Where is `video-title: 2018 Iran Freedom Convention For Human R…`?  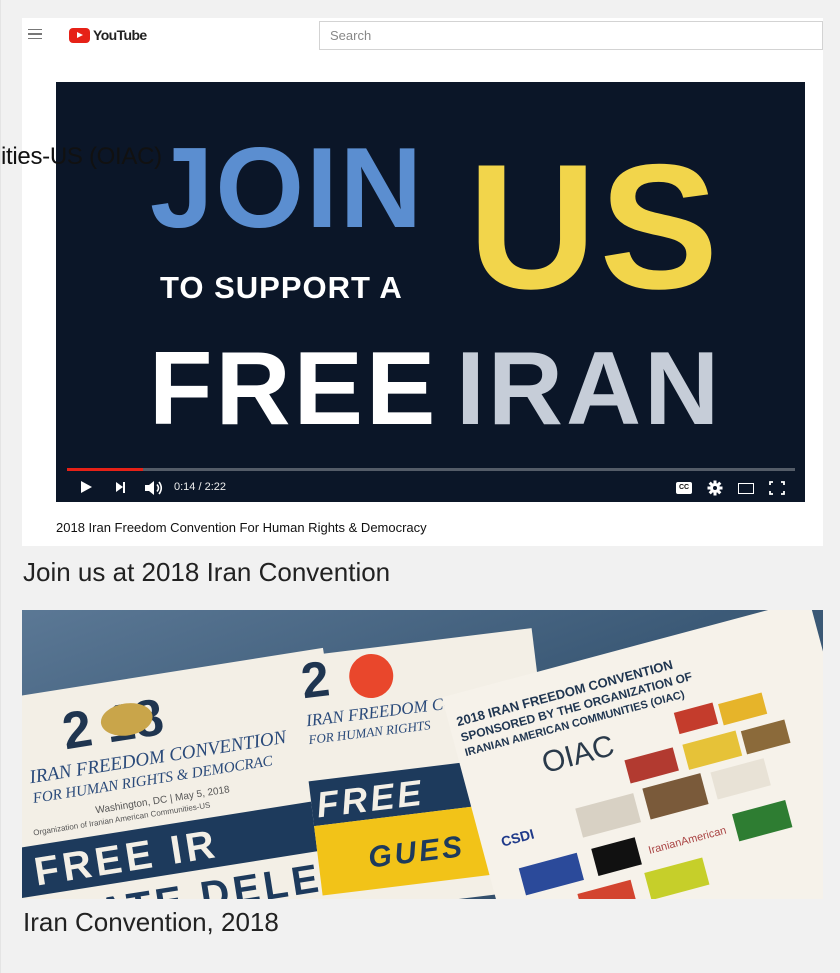 video-title: 2018 Iran Freedom Convention For Human R… is located at coordinates (241, 527).